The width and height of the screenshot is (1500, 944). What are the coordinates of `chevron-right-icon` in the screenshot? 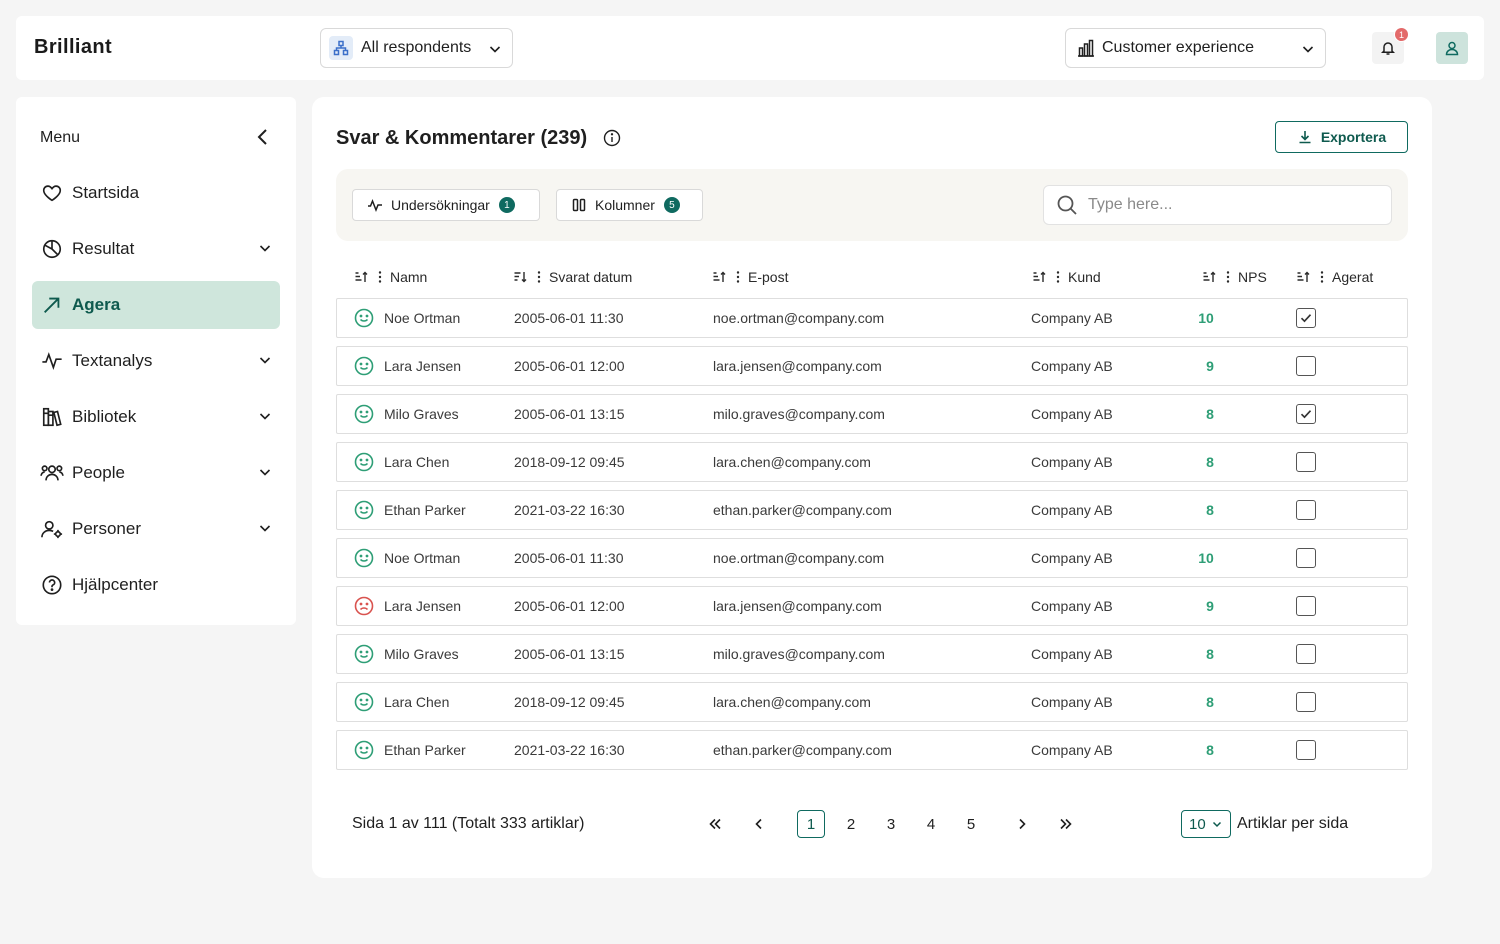 It's located at (1022, 824).